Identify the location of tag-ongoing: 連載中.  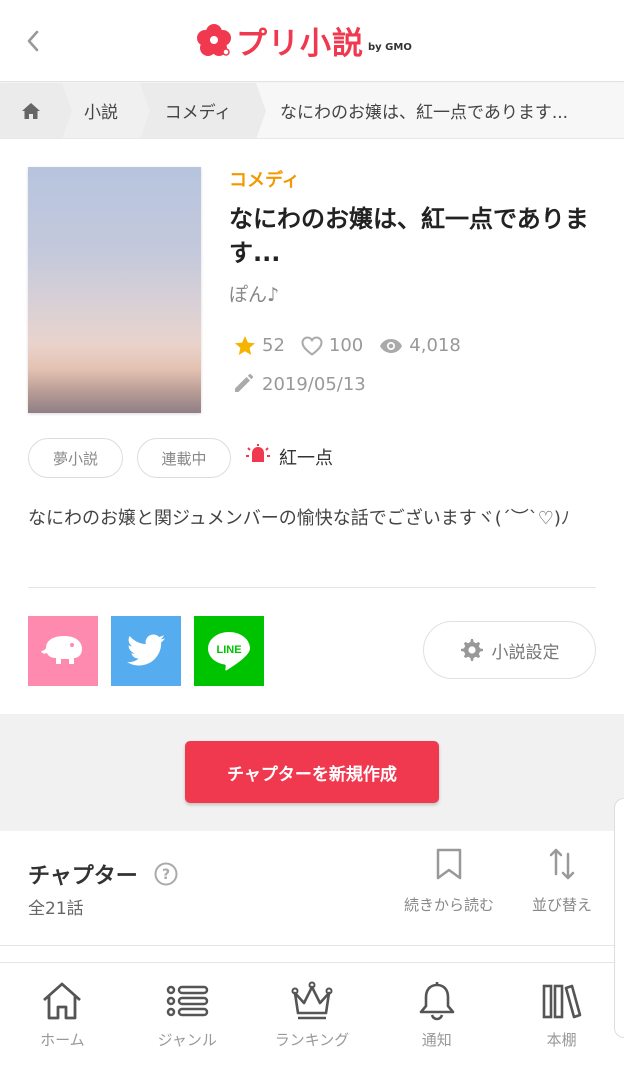
(184, 458).